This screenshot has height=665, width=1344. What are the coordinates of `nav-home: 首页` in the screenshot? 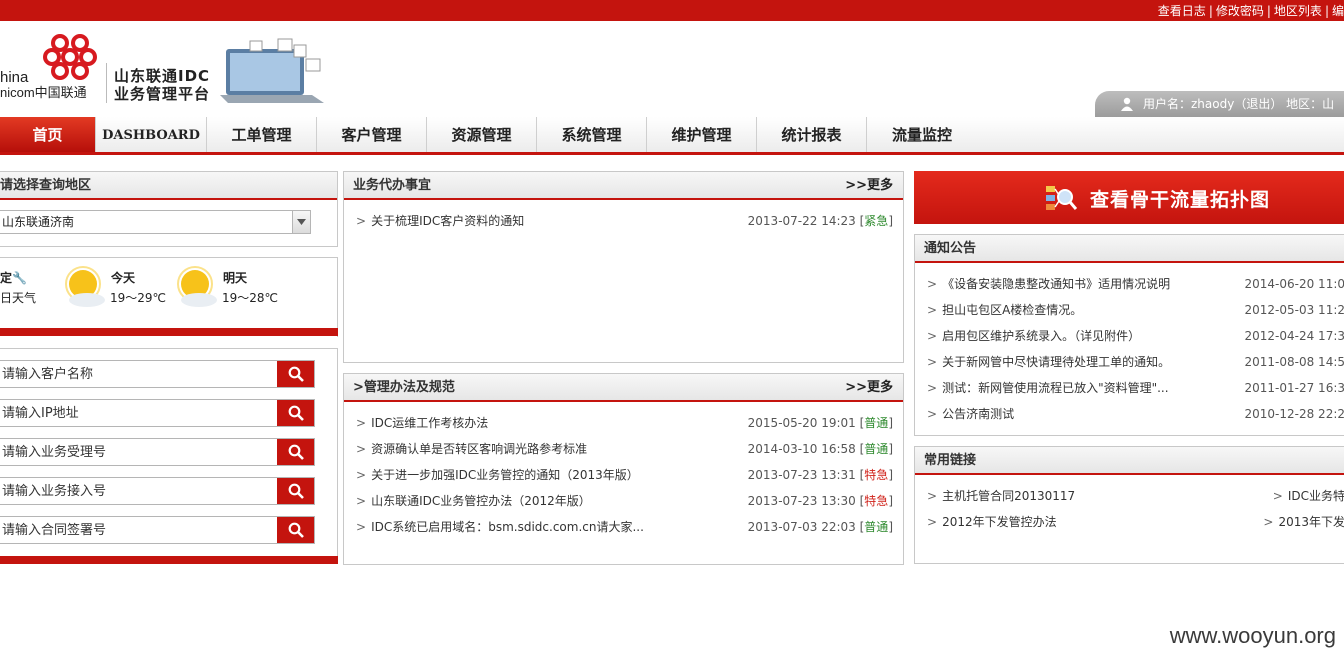 It's located at (48, 134).